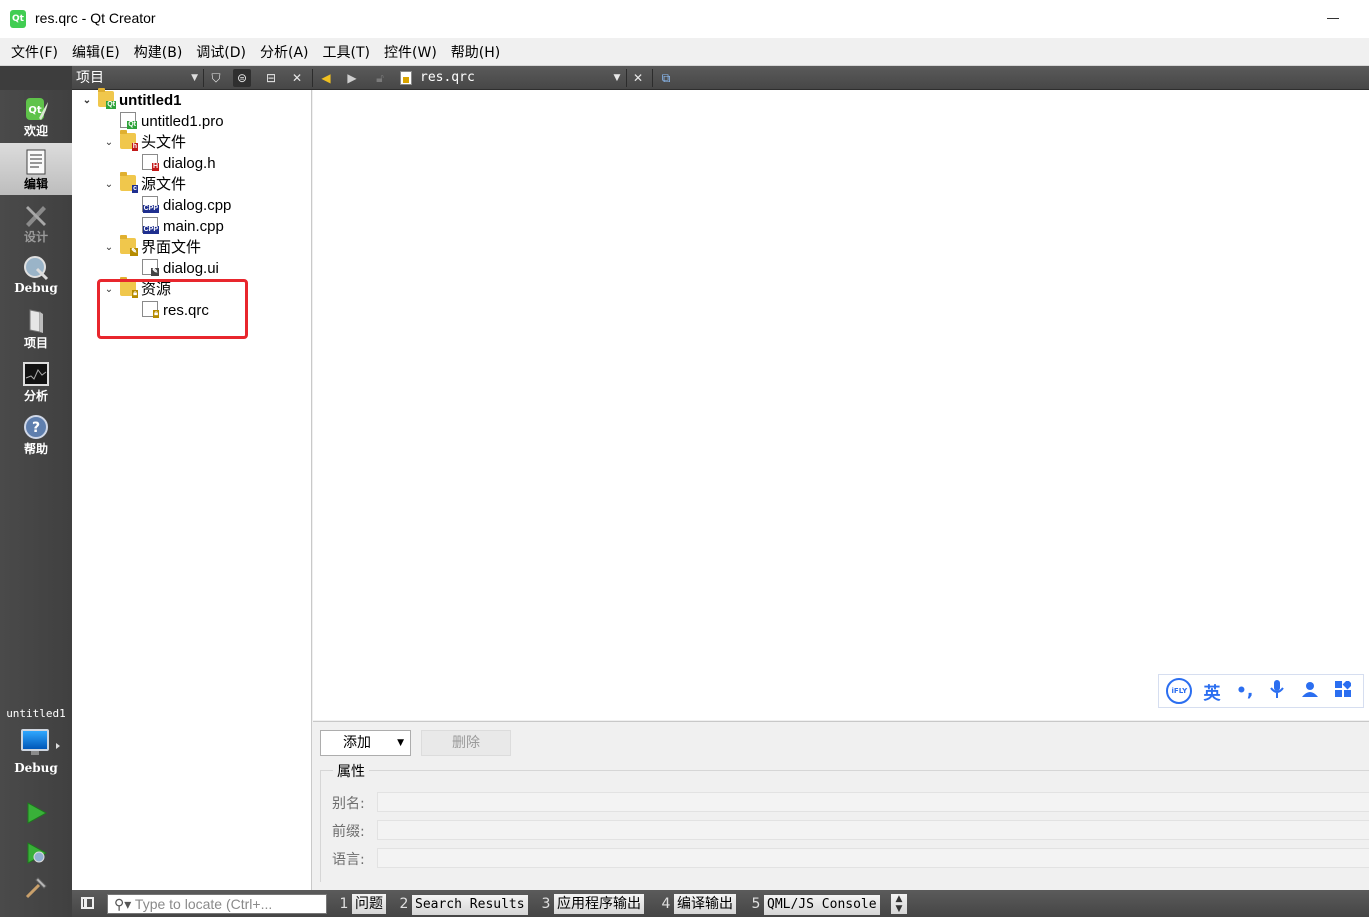  I want to click on tree-item-headers: ⌄ h 头文件, so click(145, 141).